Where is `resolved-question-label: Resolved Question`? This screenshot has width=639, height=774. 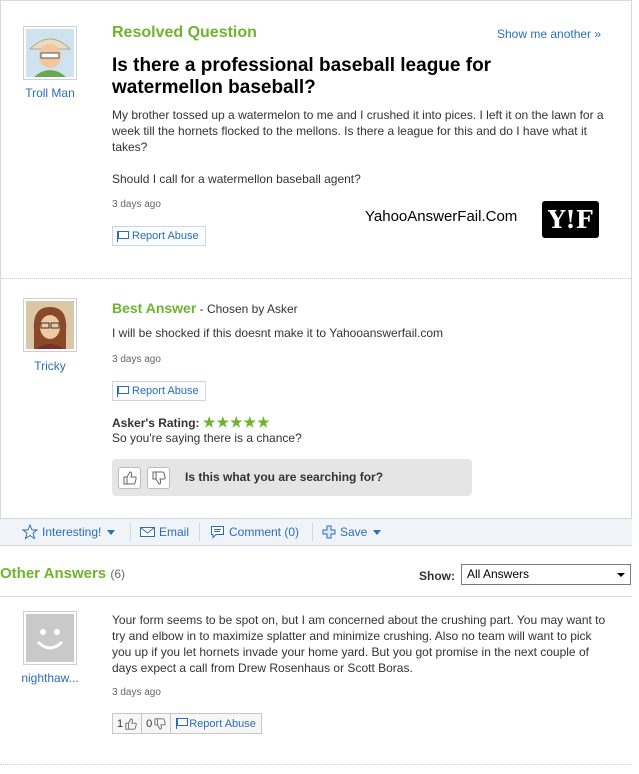
resolved-question-label: Resolved Question is located at coordinates (184, 32).